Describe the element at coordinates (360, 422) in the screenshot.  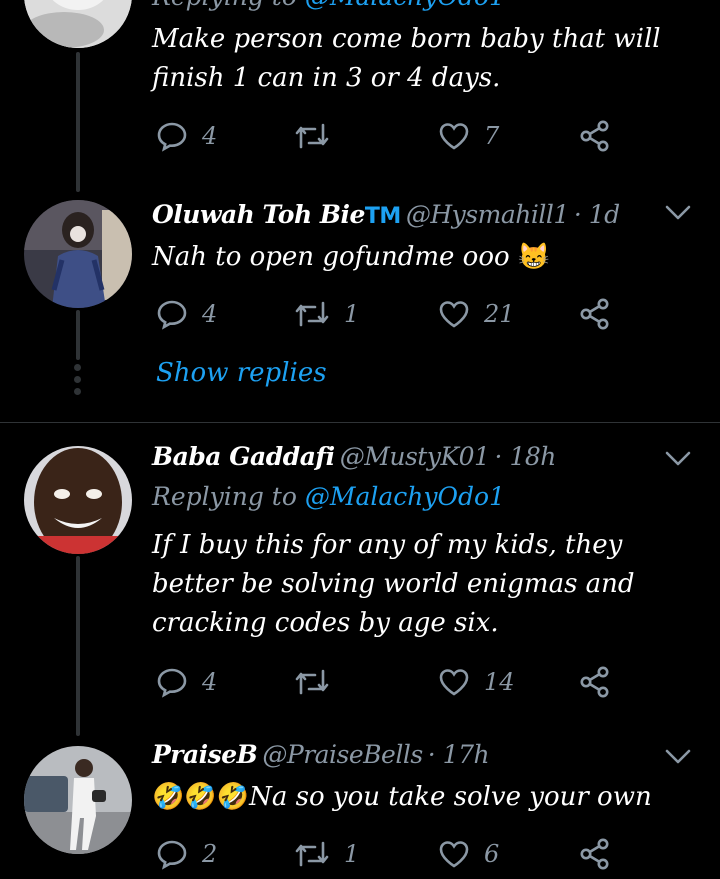
I see `divider` at that location.